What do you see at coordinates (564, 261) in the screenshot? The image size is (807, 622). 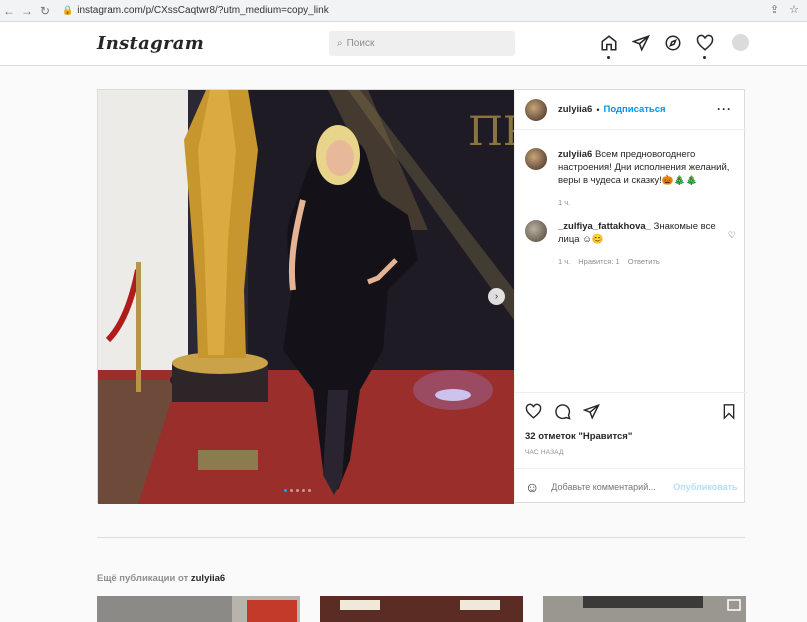 I see `comment-time: 1 ч.` at bounding box center [564, 261].